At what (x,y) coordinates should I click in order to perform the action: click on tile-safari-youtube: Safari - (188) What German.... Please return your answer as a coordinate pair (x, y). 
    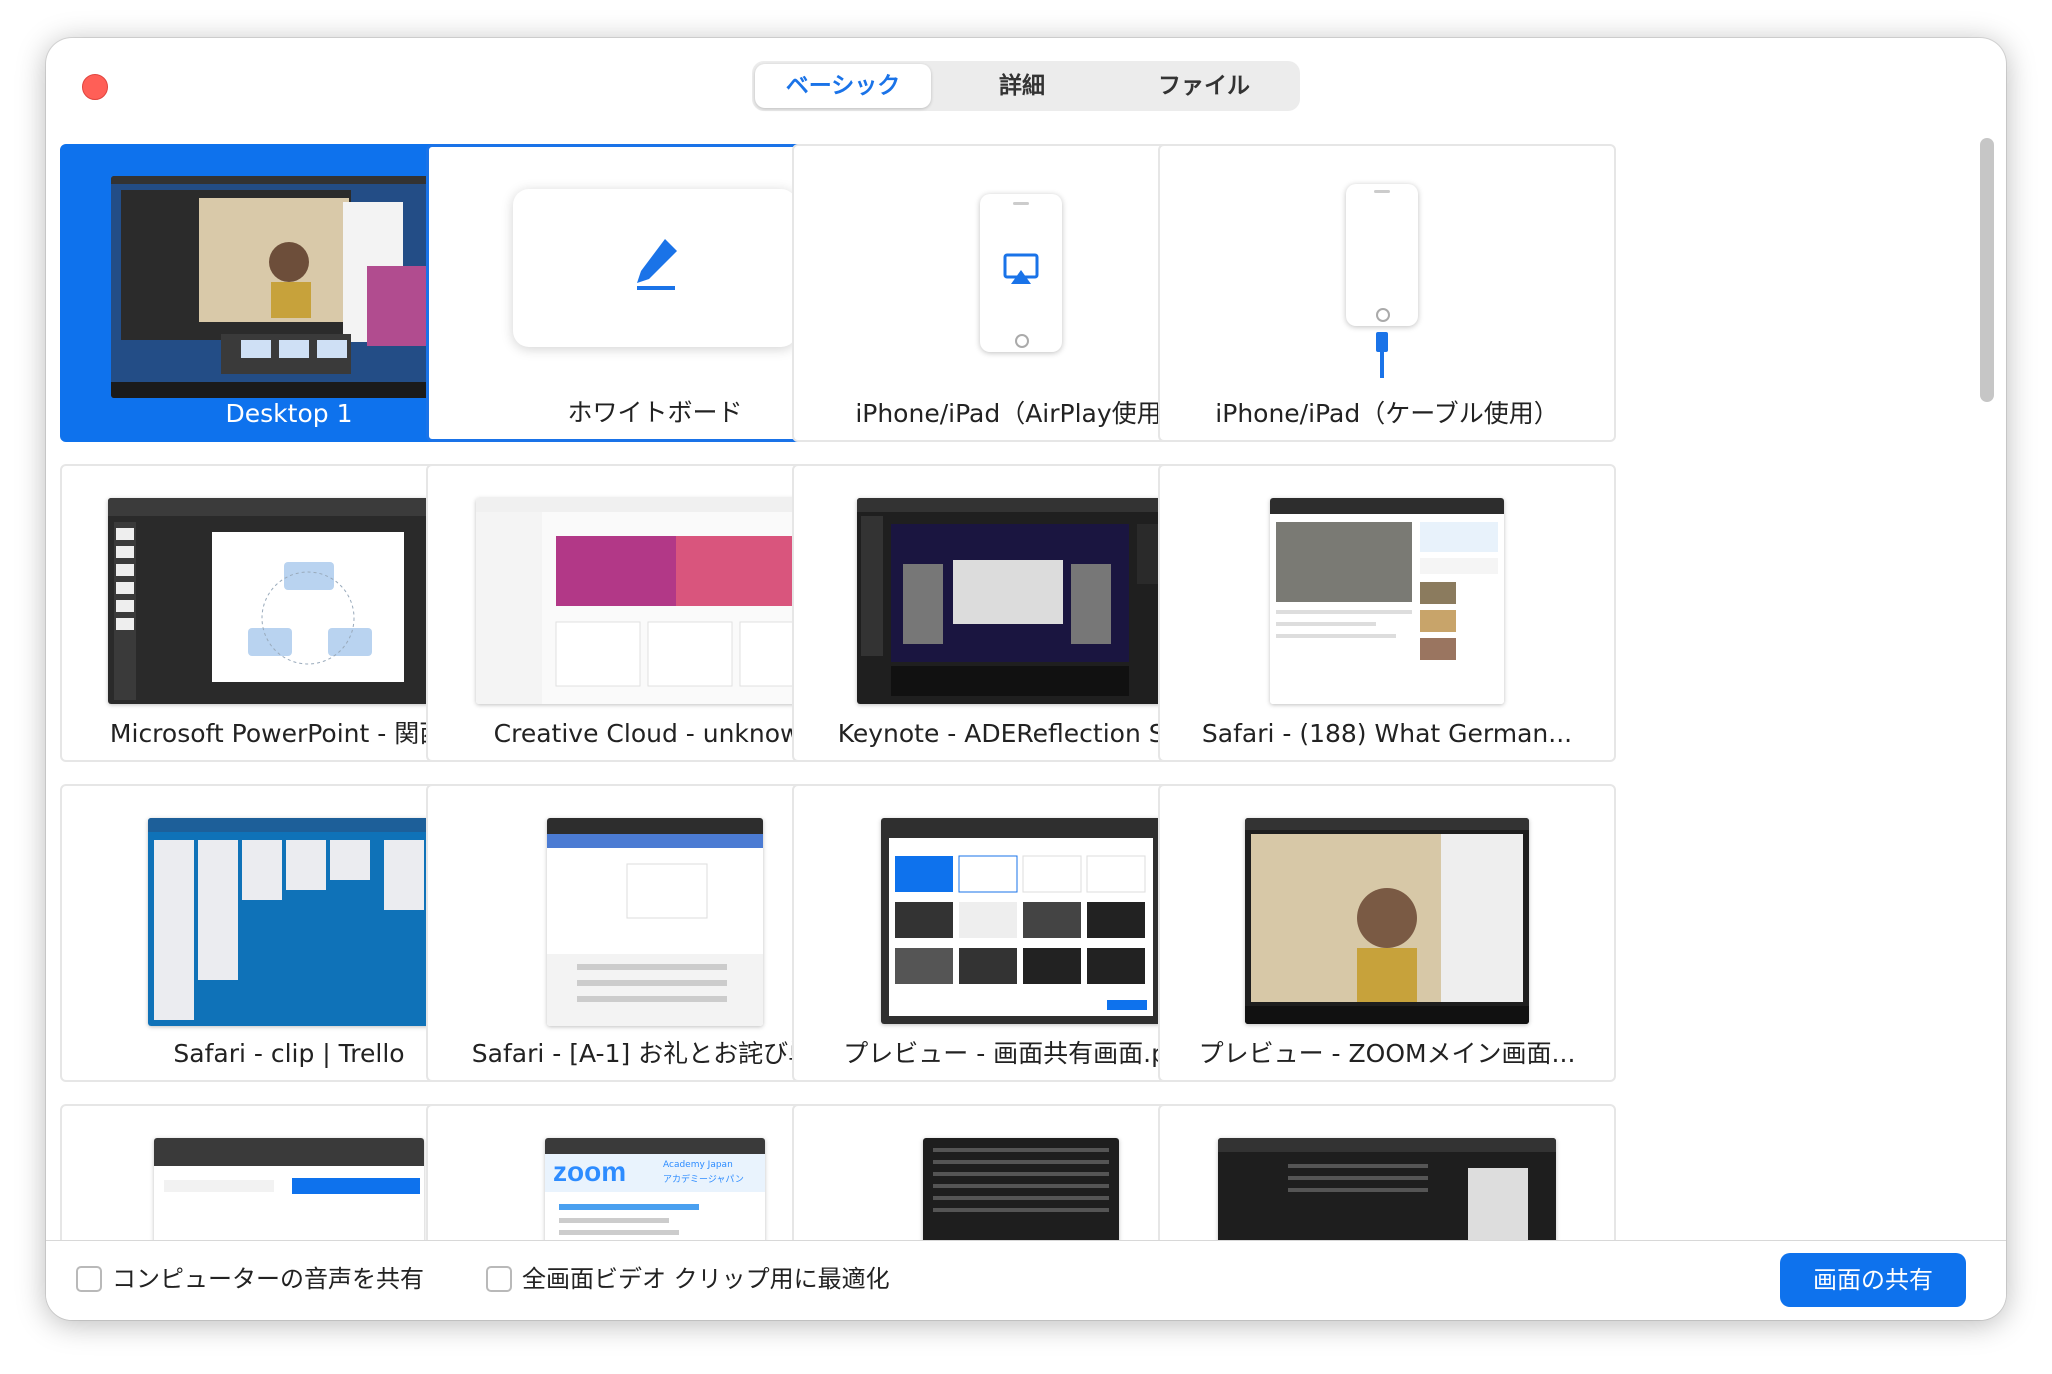
    Looking at the image, I should click on (1387, 613).